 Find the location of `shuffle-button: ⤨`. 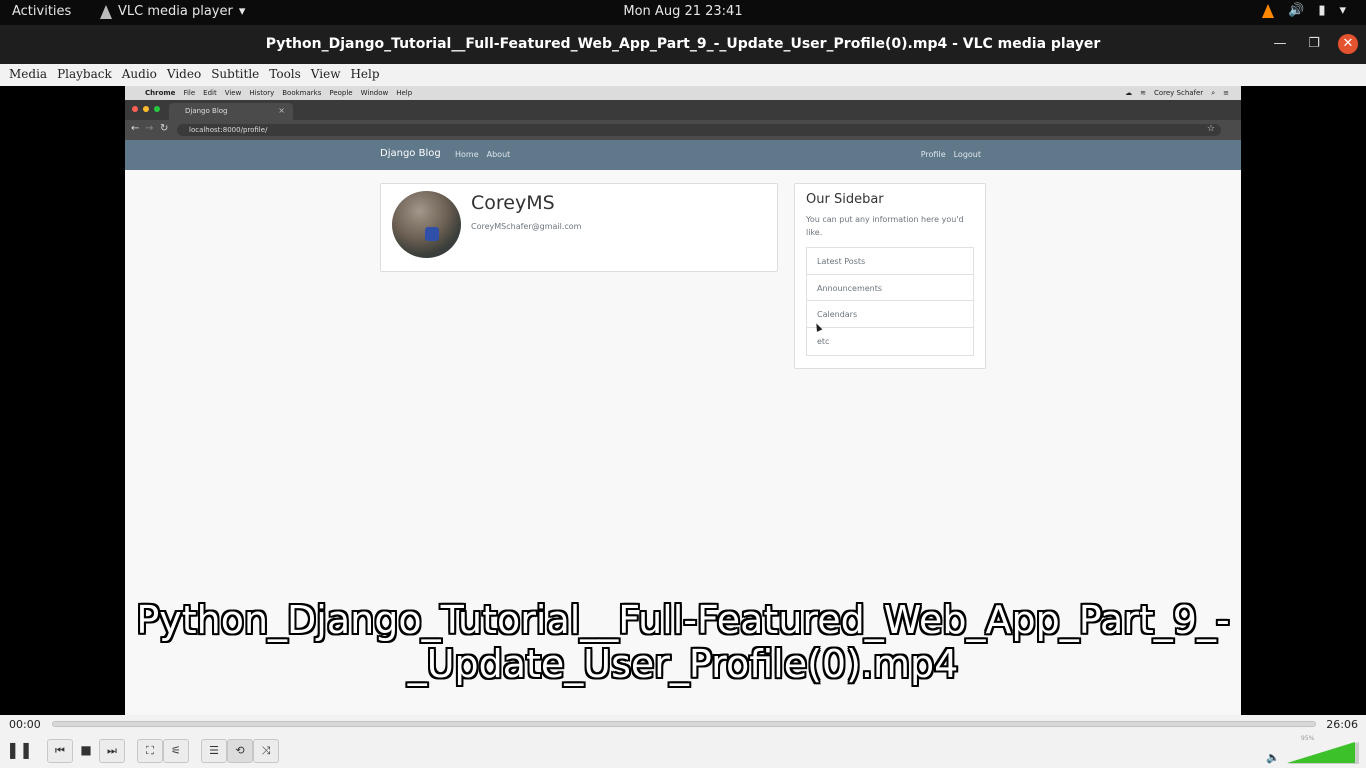

shuffle-button: ⤨ is located at coordinates (266, 751).